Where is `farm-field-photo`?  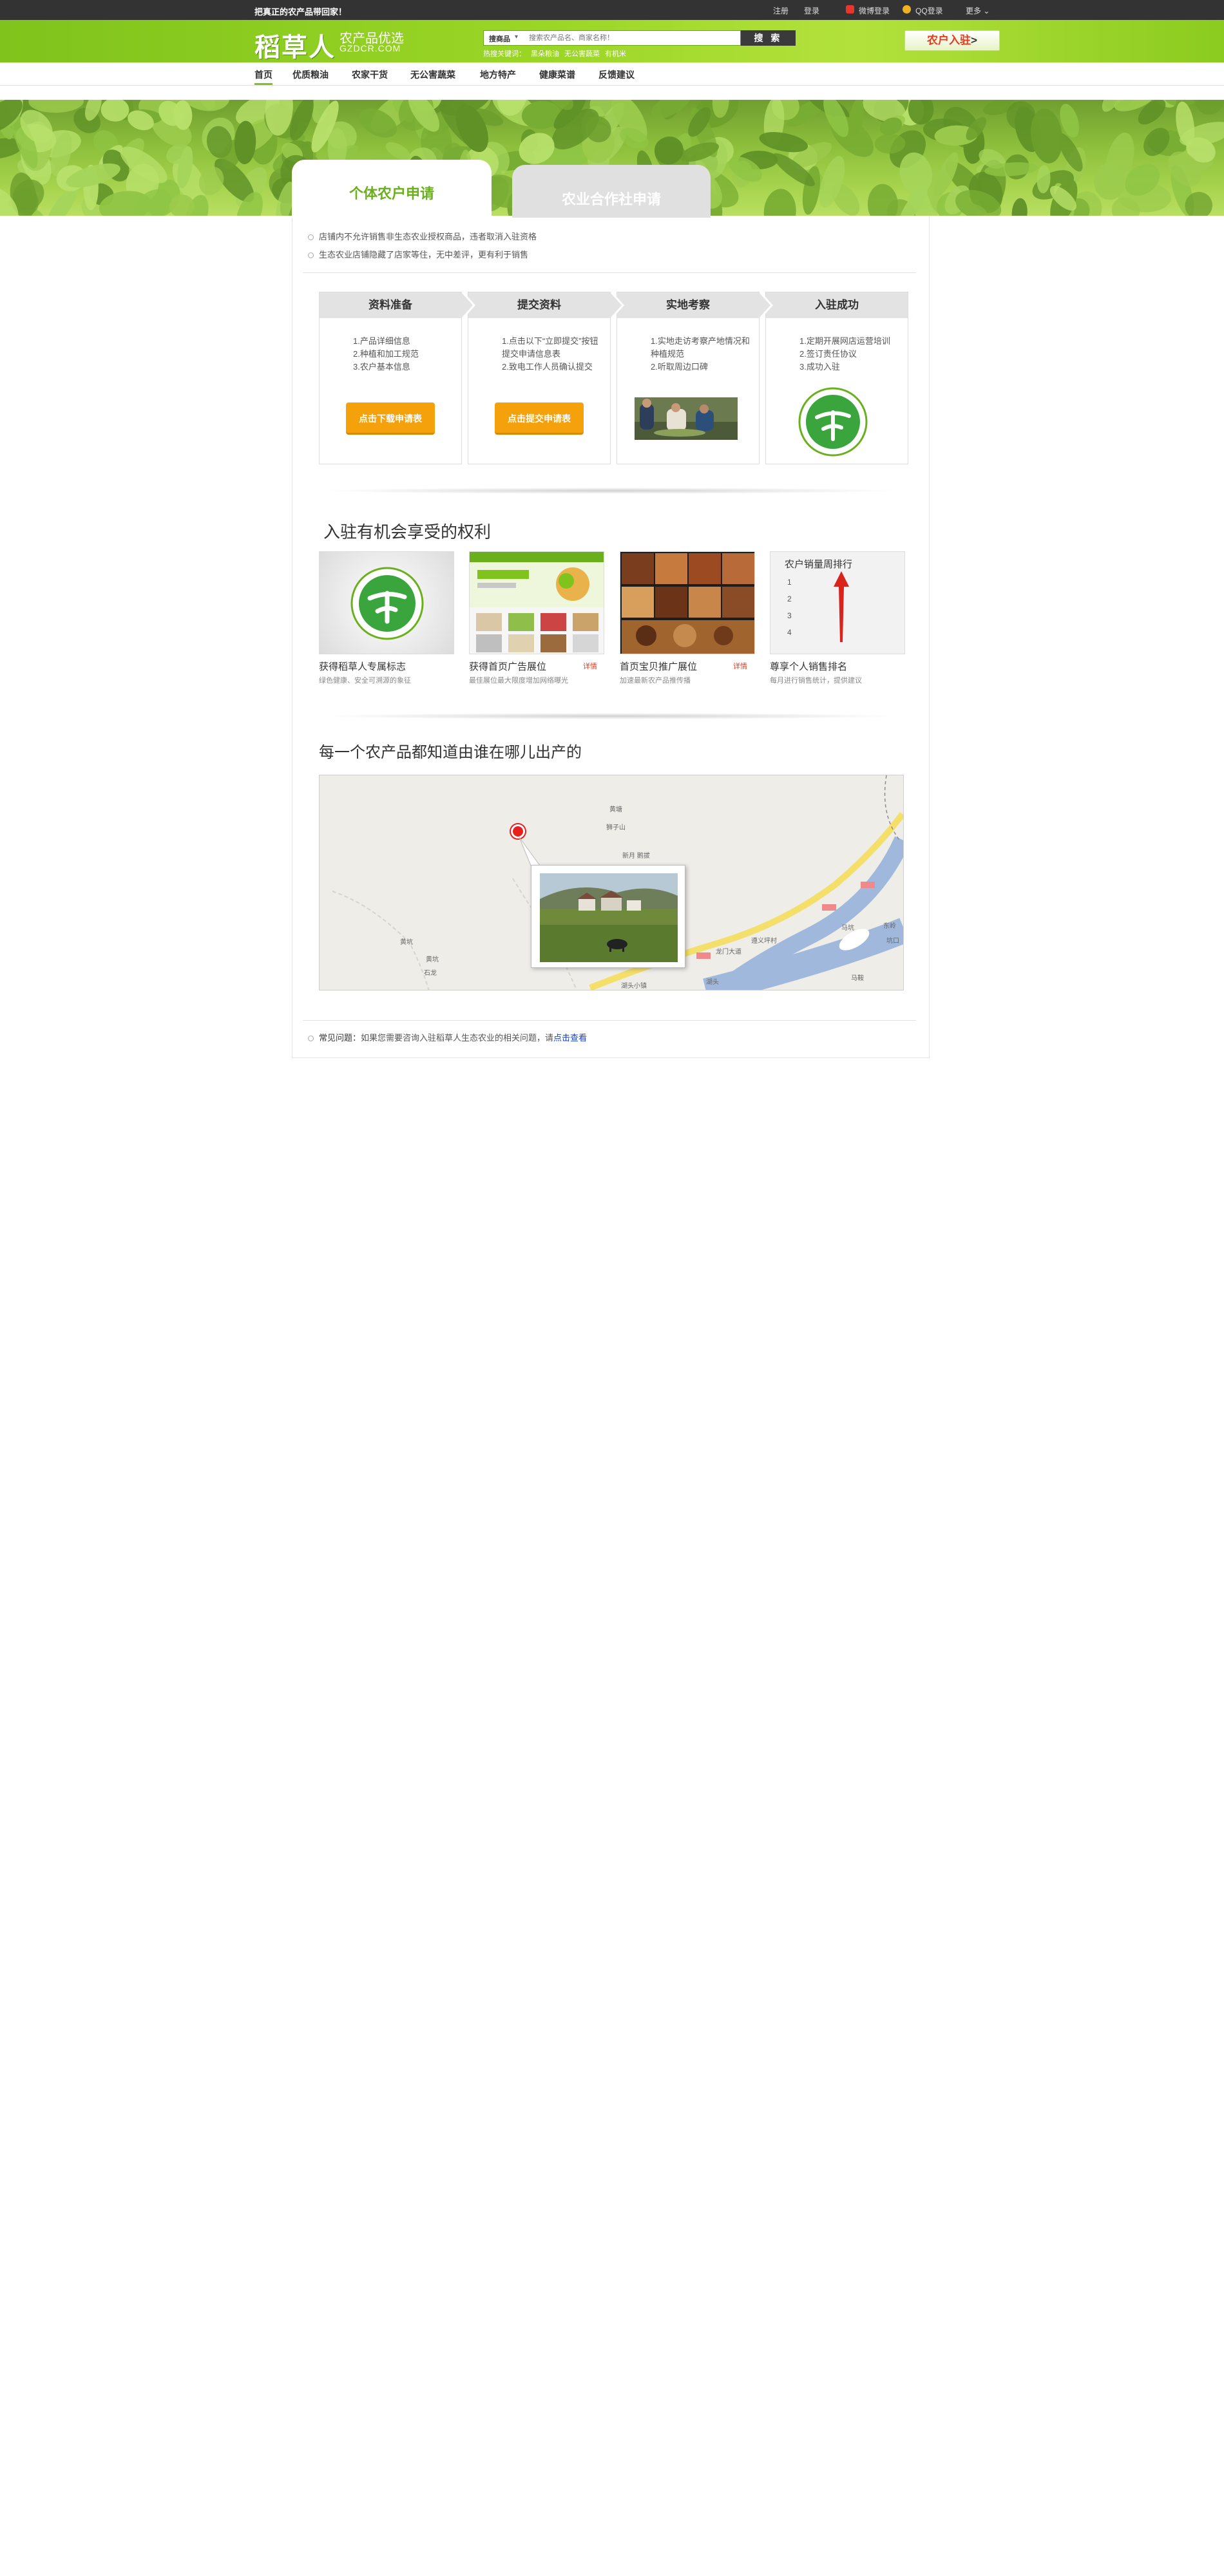
farm-field-photo is located at coordinates (609, 917).